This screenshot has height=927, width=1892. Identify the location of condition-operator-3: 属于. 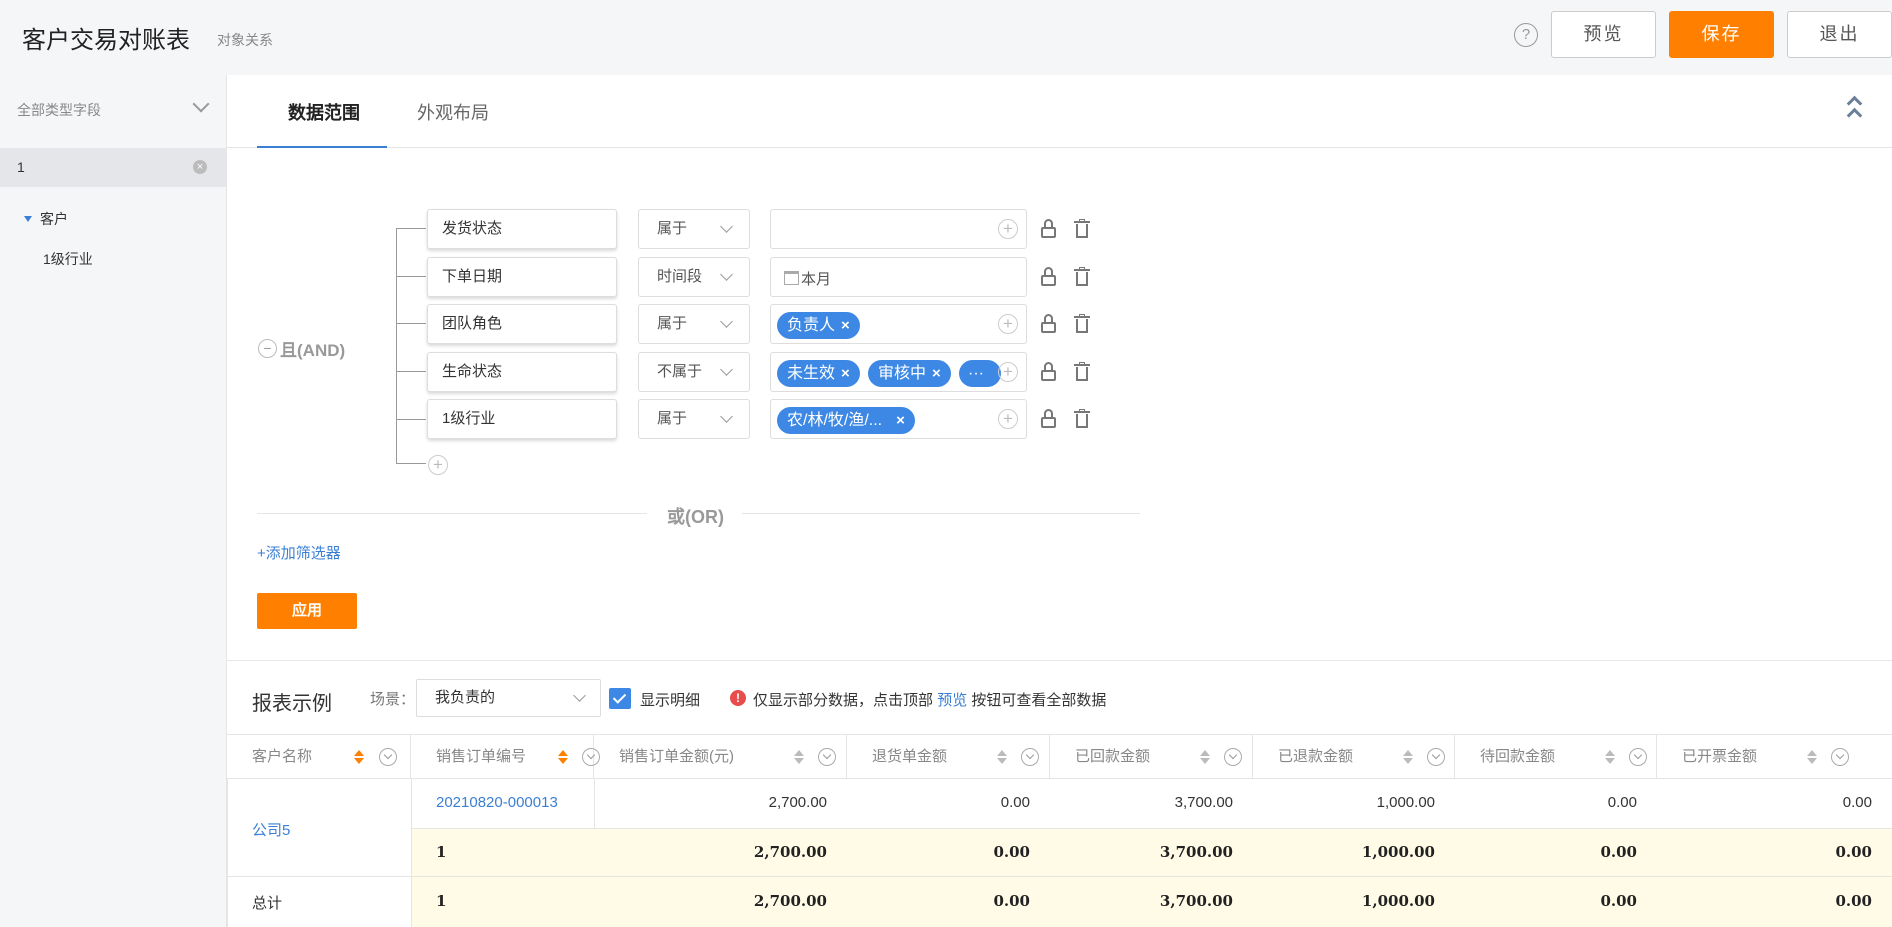
(694, 324).